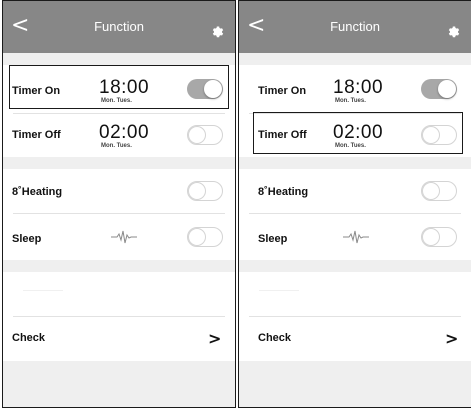 This screenshot has width=471, height=408. I want to click on timer-off-label: Timer Off, so click(36, 135).